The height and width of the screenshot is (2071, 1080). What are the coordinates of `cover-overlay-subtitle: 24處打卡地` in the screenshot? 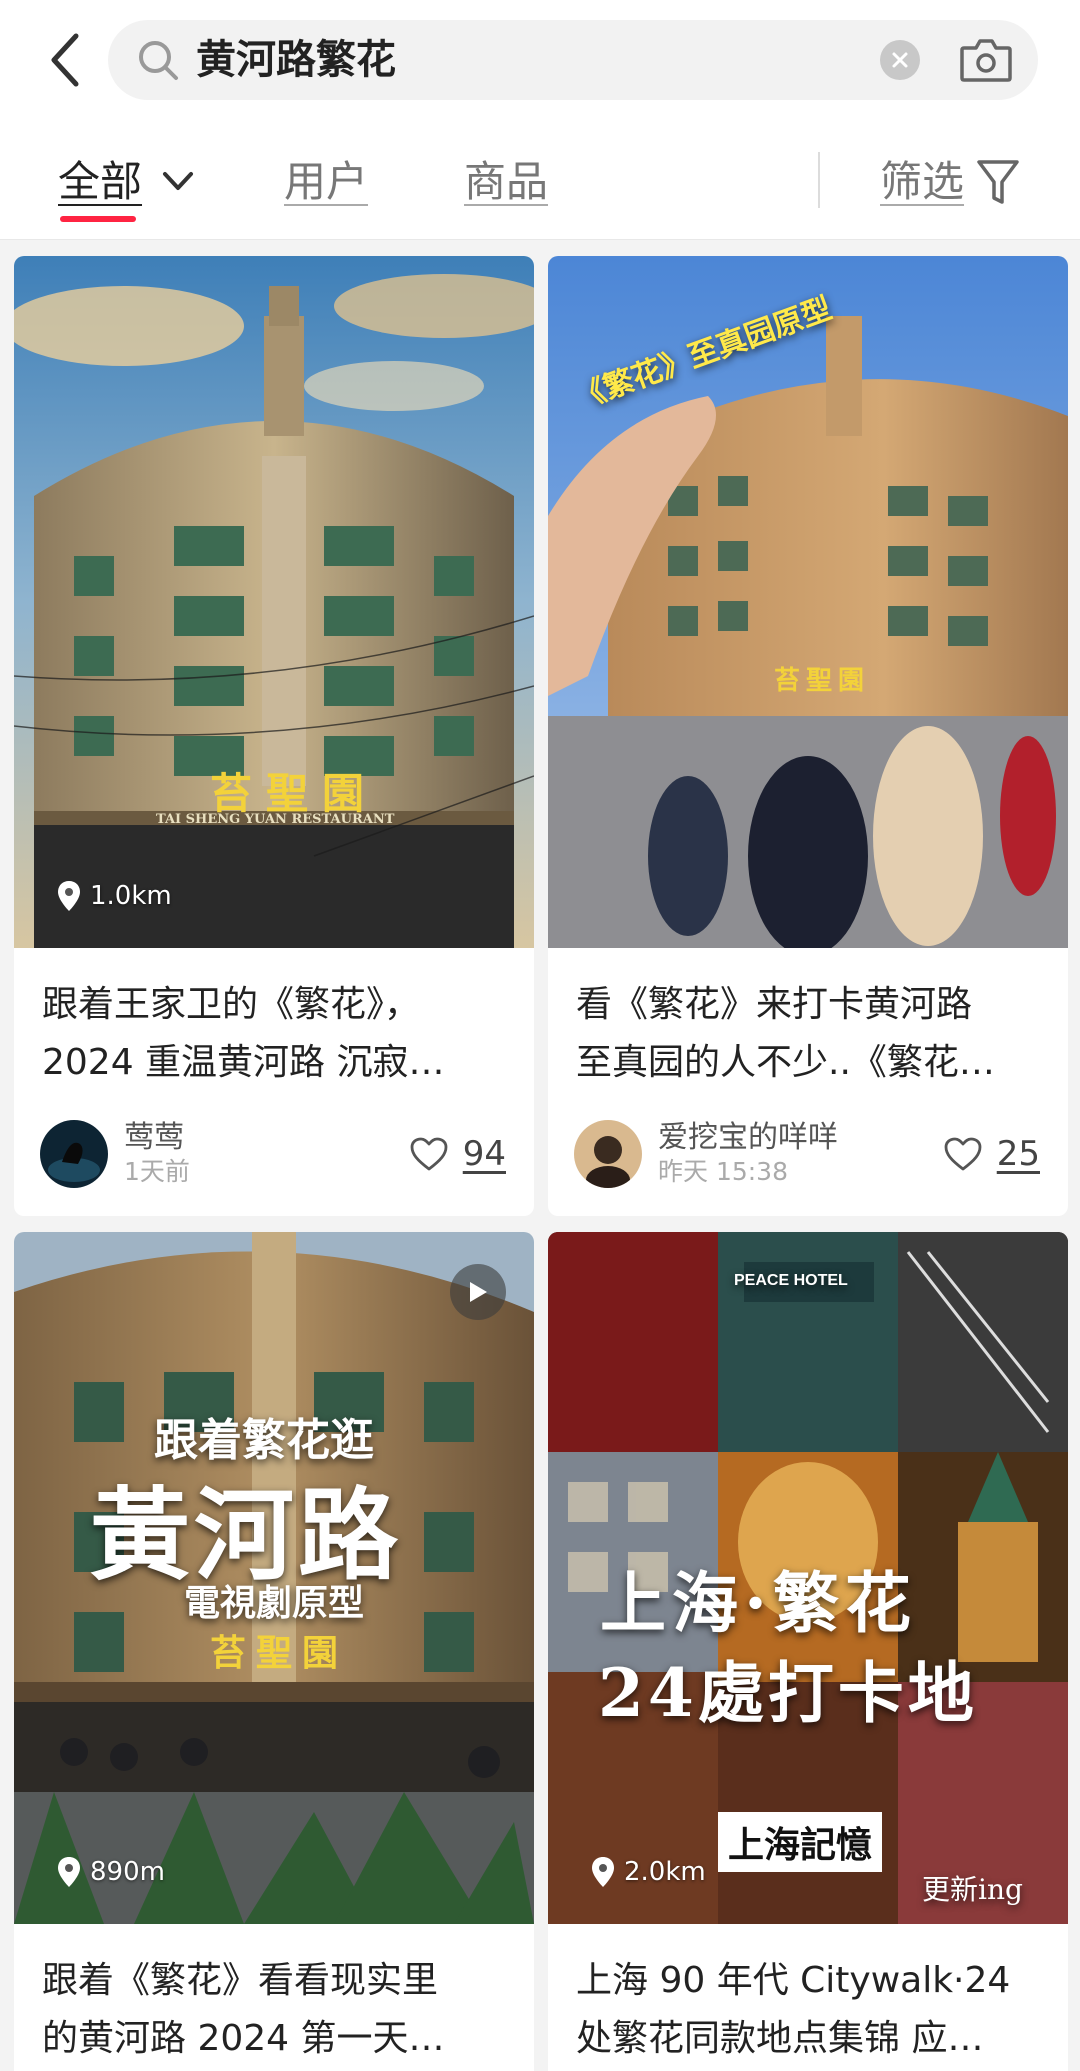 It's located at (788, 1693).